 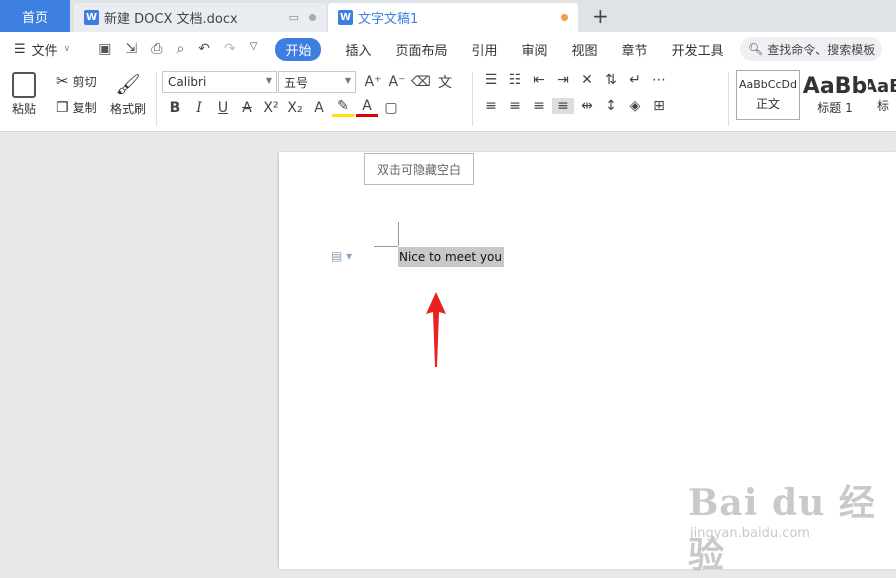 I want to click on print-icon: ⎙, so click(x=156, y=49).